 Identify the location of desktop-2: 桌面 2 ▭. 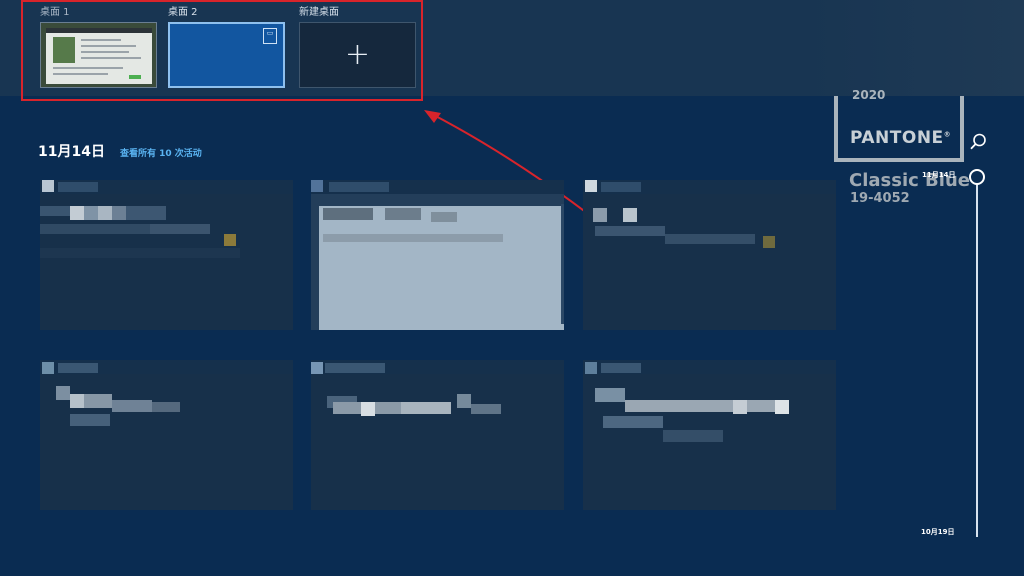
(226, 47).